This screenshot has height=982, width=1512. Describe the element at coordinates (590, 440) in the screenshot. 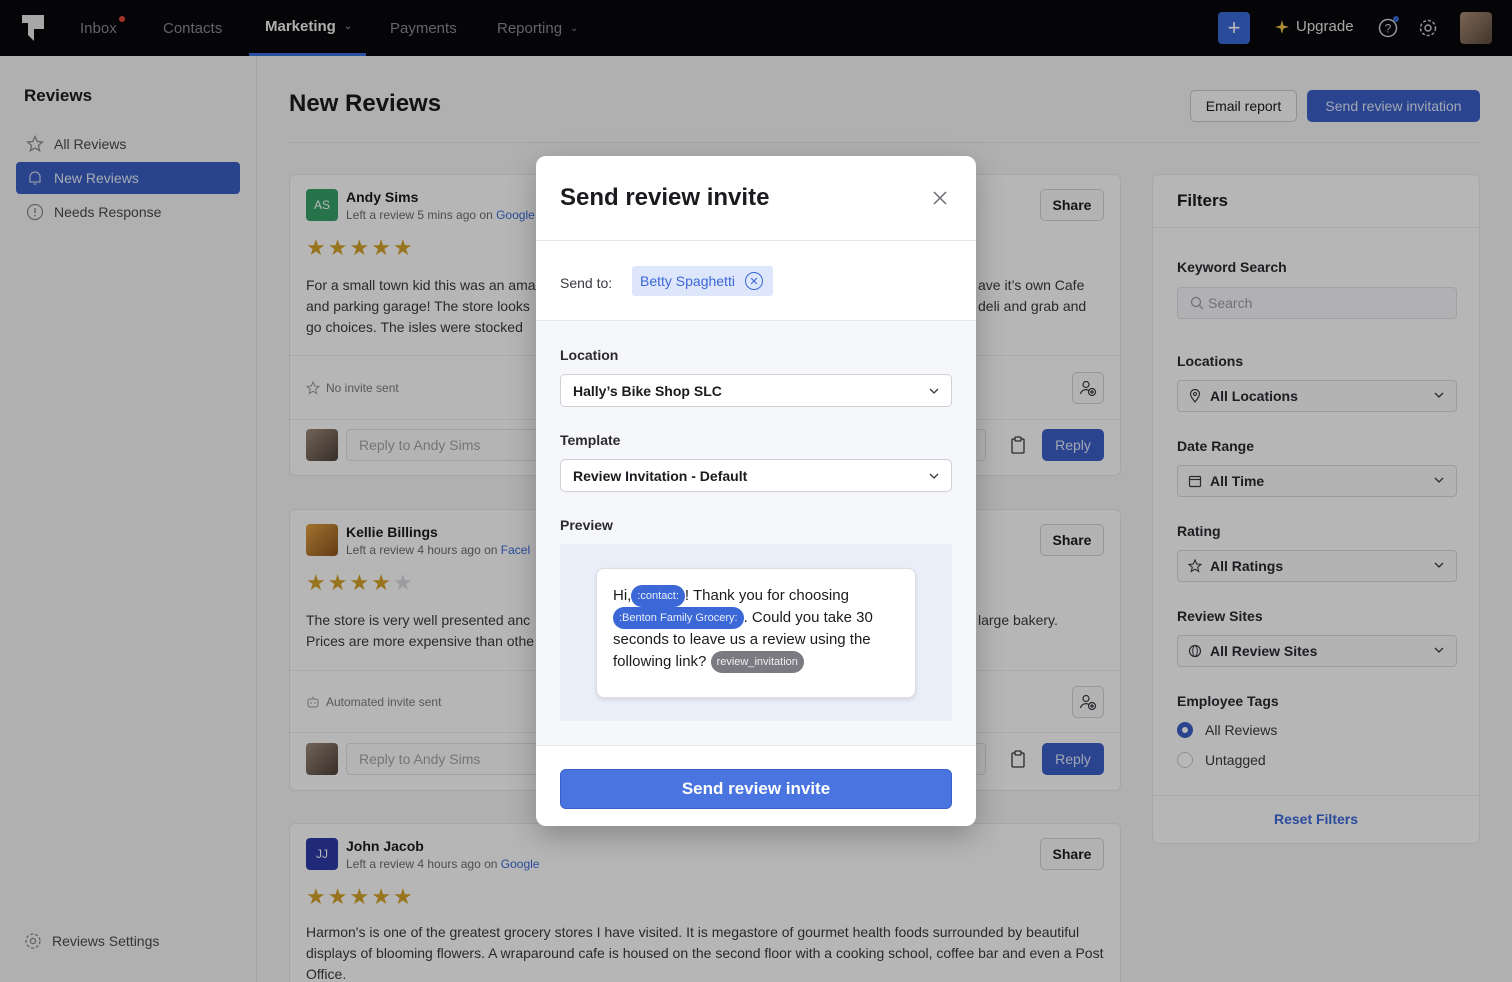

I see `template-label: Template` at that location.